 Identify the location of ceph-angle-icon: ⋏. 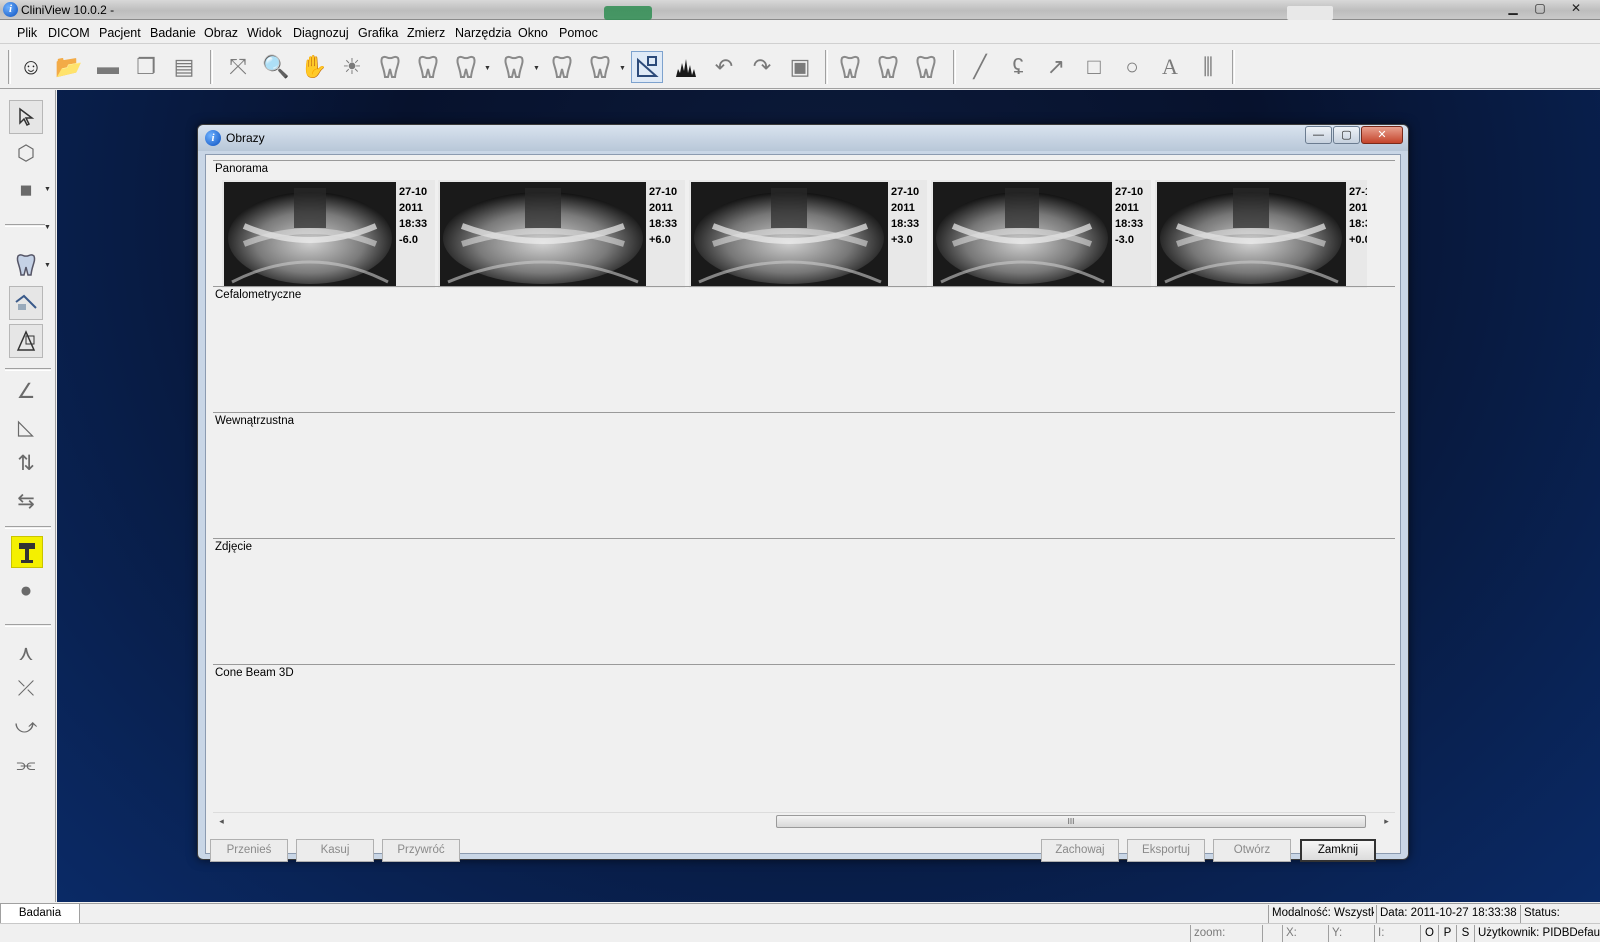
(26, 653).